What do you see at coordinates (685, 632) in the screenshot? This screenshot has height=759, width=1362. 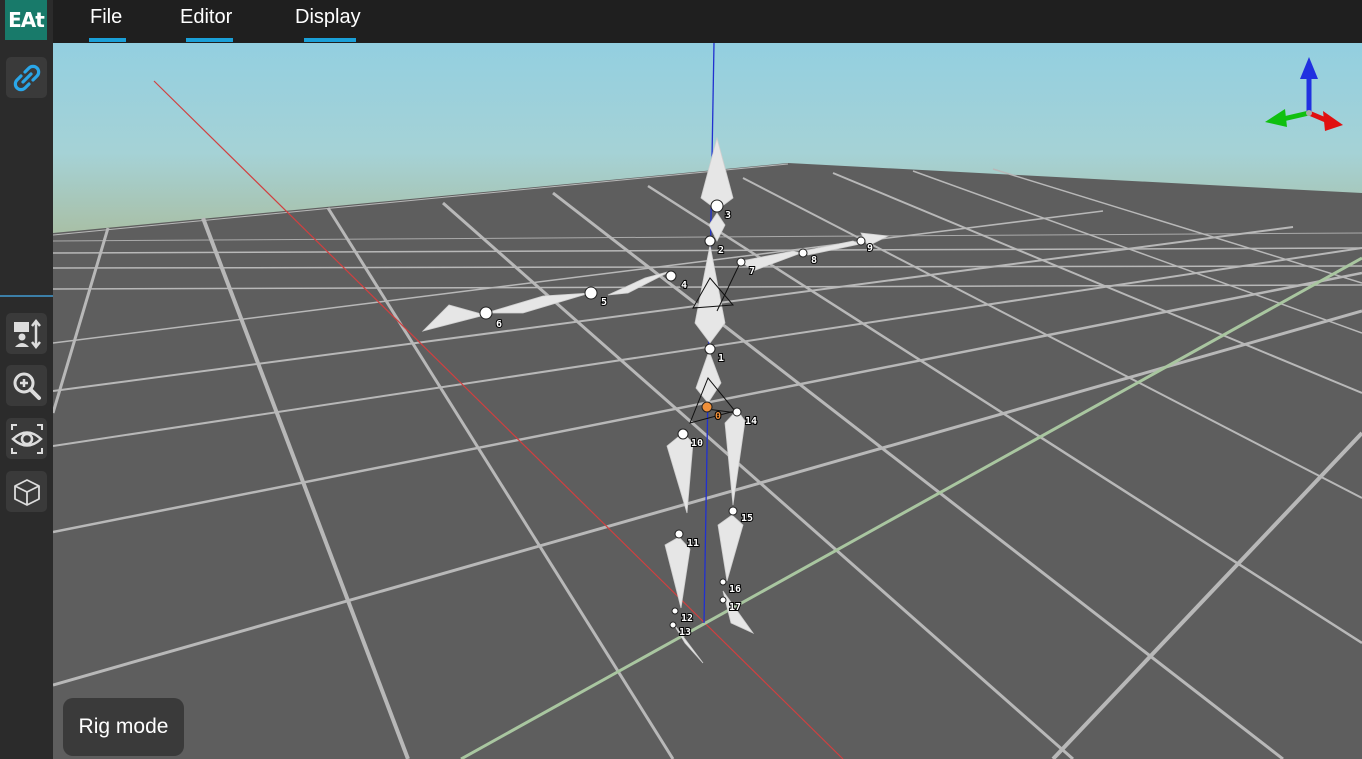 I see `rig-joint-label-13: 13` at bounding box center [685, 632].